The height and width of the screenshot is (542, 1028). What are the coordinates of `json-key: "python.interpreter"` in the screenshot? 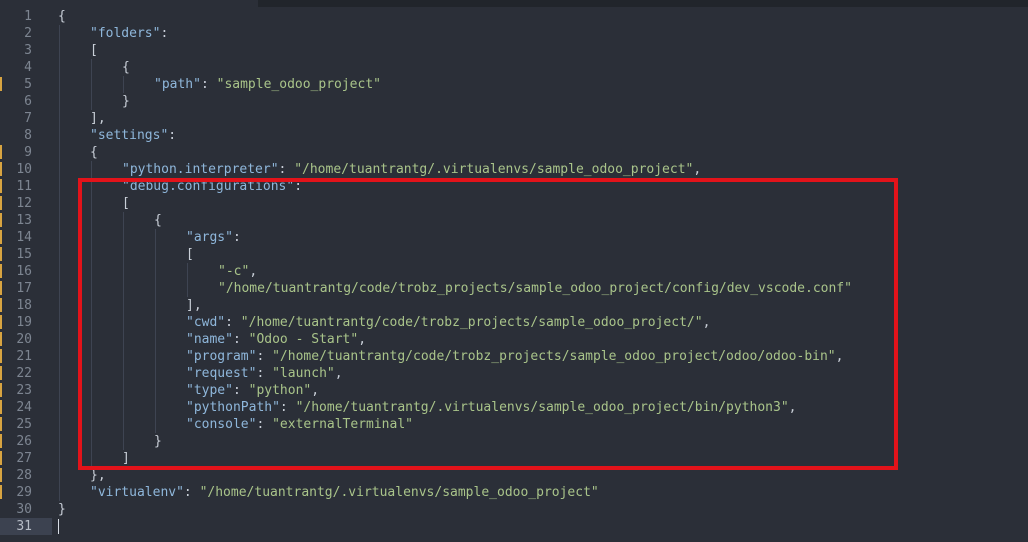 It's located at (200, 169).